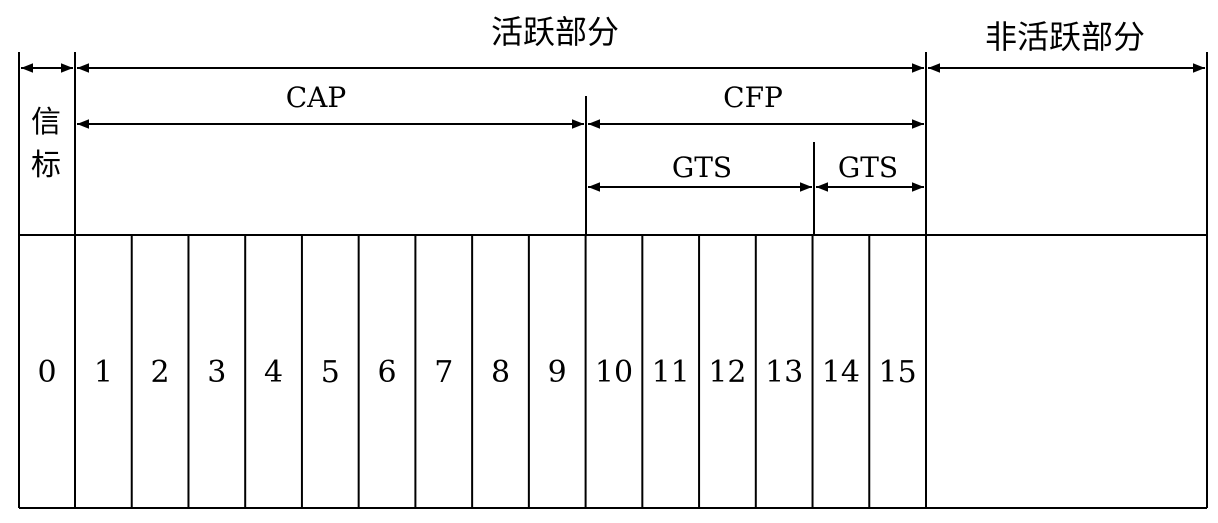 The width and height of the screenshot is (1218, 523). What do you see at coordinates (46, 372) in the screenshot?
I see `slot-label-0: 0` at bounding box center [46, 372].